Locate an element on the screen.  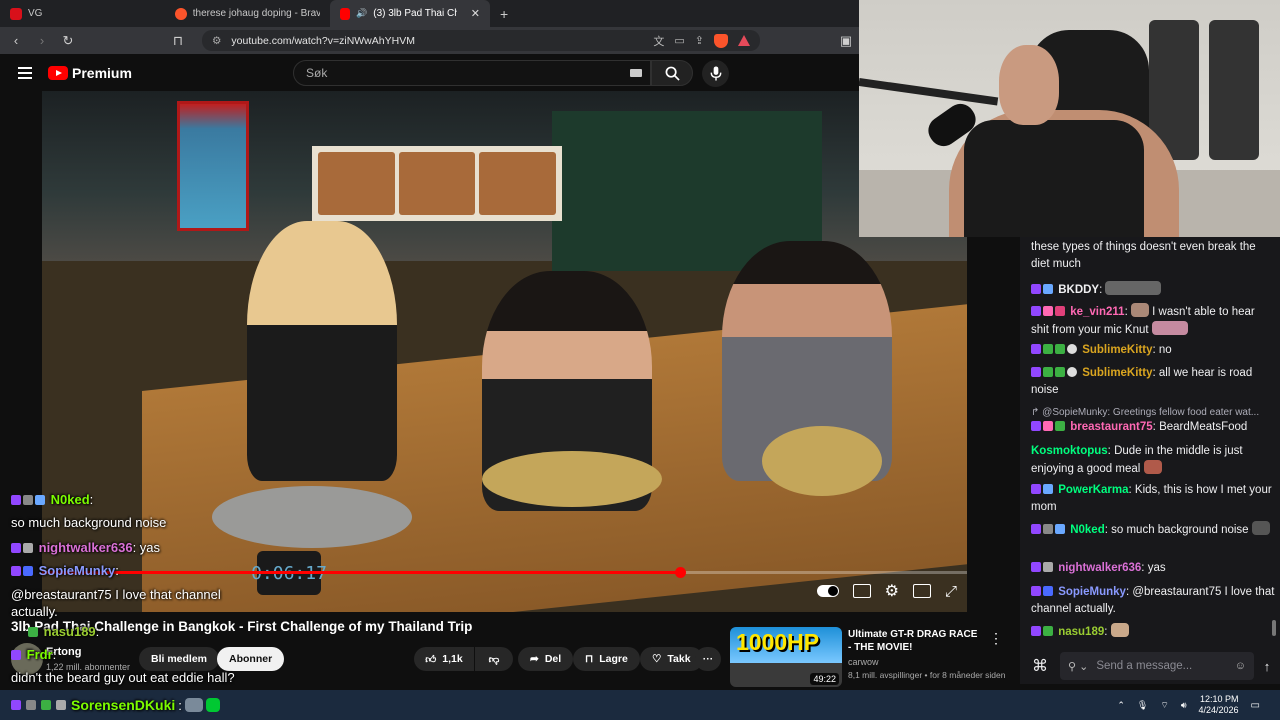
brave-shields-icon is located at coordinates (721, 40).